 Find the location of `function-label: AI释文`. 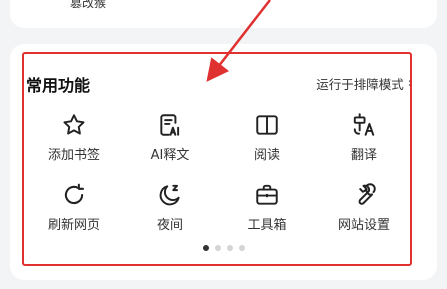

function-label: AI释文 is located at coordinates (170, 155).